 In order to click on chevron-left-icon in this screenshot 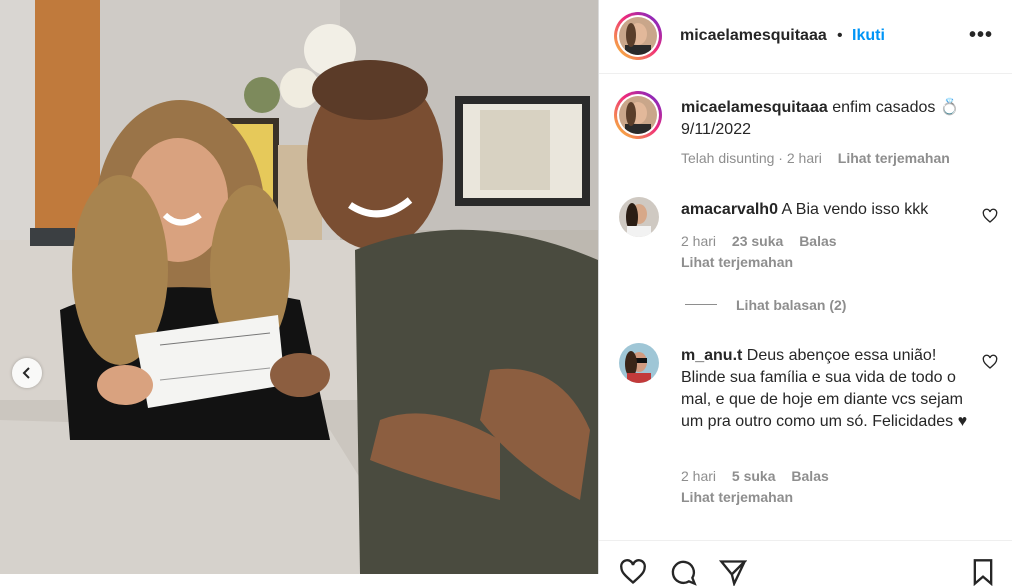, I will do `click(26, 373)`.